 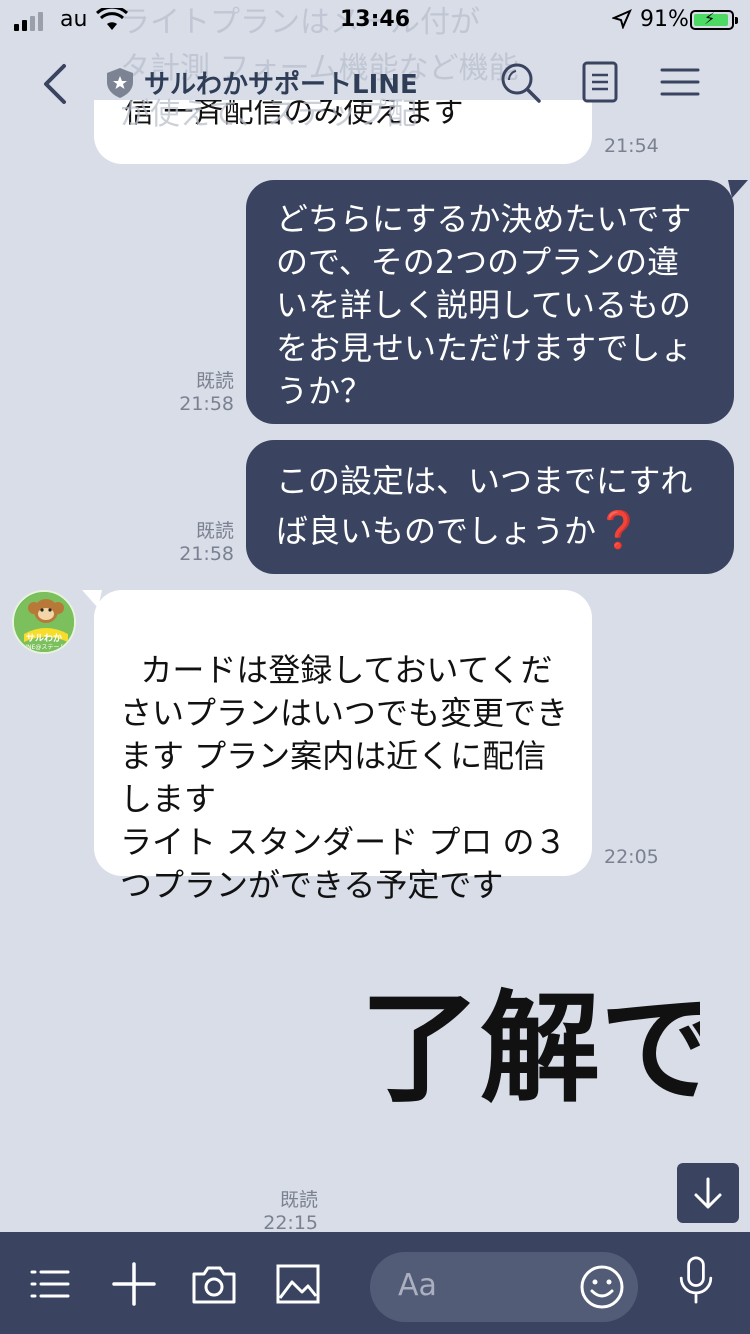 What do you see at coordinates (298, 1284) in the screenshot?
I see `image-icon` at bounding box center [298, 1284].